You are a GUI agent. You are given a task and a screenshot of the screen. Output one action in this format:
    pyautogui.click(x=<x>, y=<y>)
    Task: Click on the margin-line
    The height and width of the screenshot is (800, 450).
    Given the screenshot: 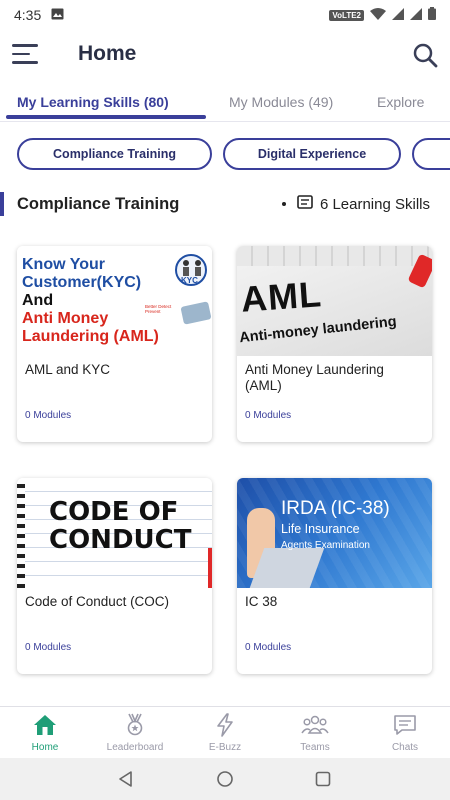 What is the action you would take?
    pyautogui.click(x=210, y=568)
    